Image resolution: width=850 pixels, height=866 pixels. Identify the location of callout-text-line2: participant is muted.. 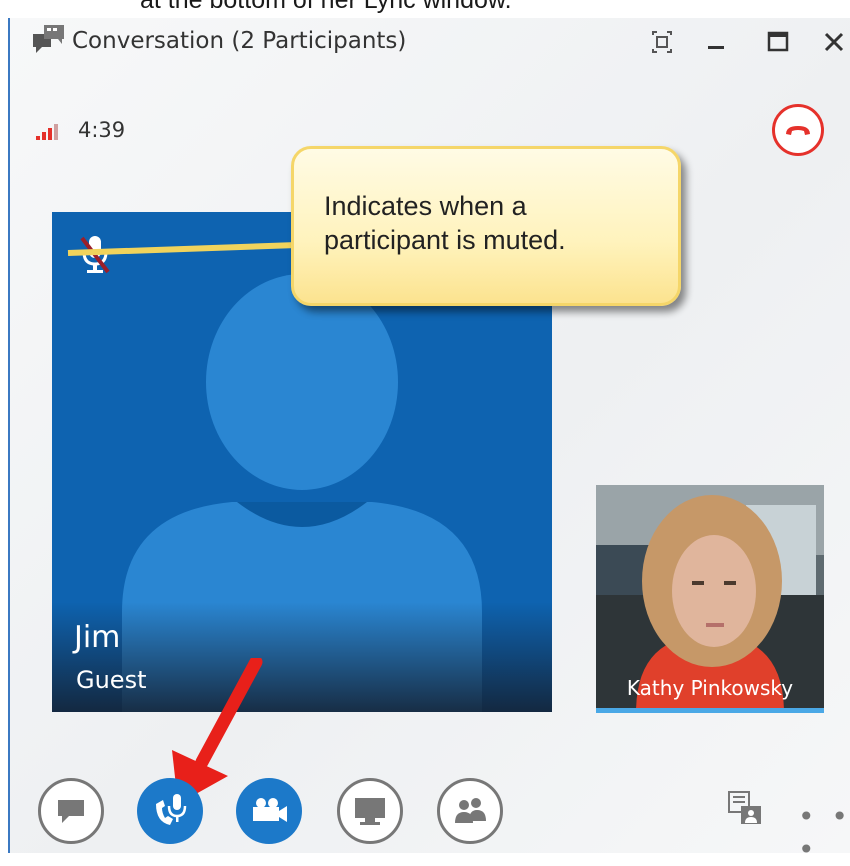
(445, 240).